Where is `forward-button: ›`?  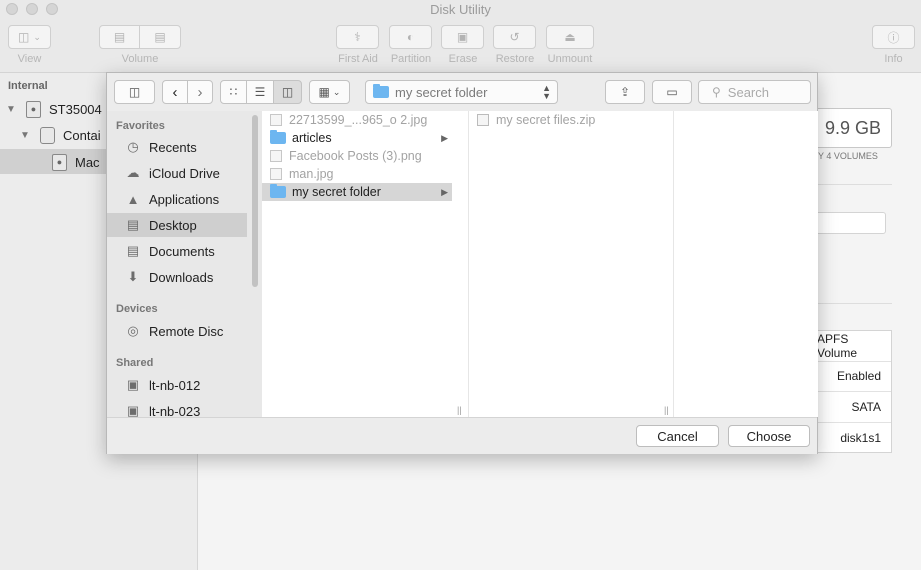 forward-button: › is located at coordinates (200, 92).